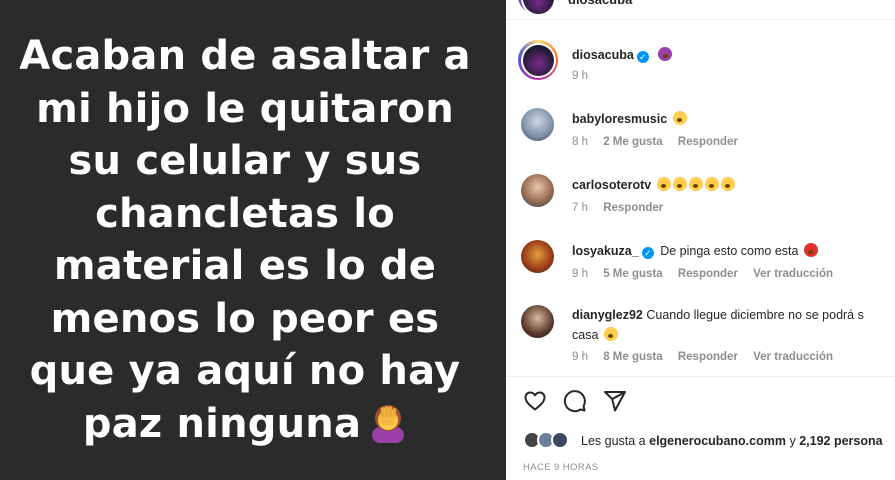 This screenshot has width=895, height=480. I want to click on story-line: mi hijo le quitaron, so click(245, 108).